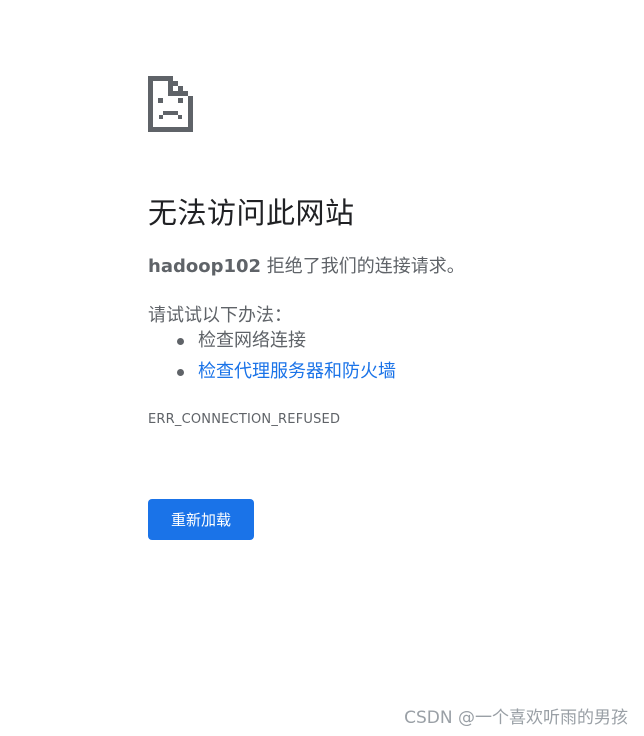 This screenshot has height=736, width=644. I want to click on watermark: CSDN @一个喜欢听雨的男孩, so click(516, 718).